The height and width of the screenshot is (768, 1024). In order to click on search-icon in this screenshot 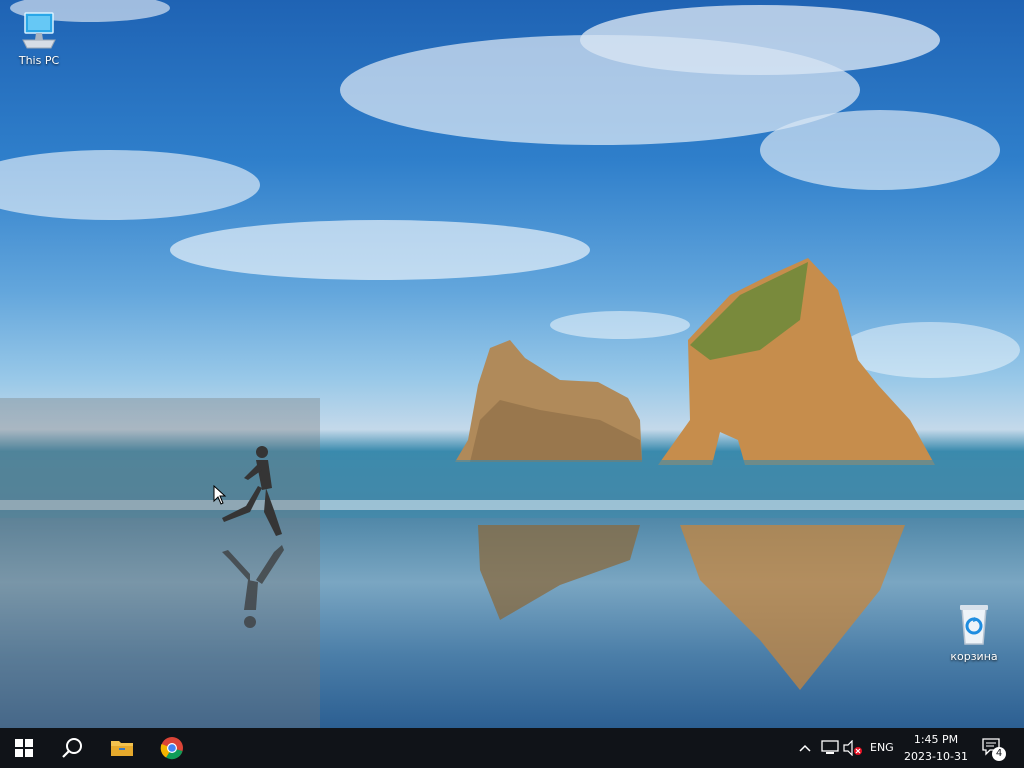, I will do `click(72, 748)`.